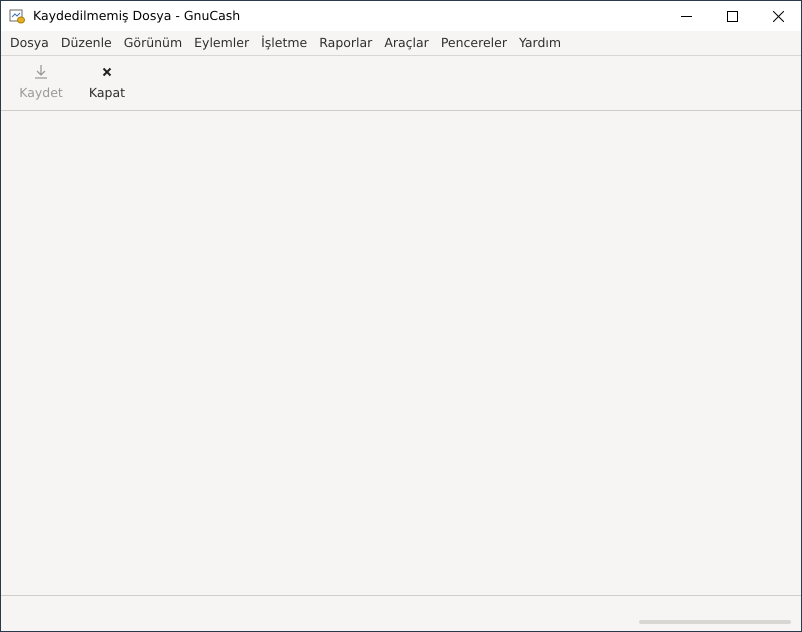 This screenshot has height=632, width=802. I want to click on menu-item: Eylemler, so click(222, 43).